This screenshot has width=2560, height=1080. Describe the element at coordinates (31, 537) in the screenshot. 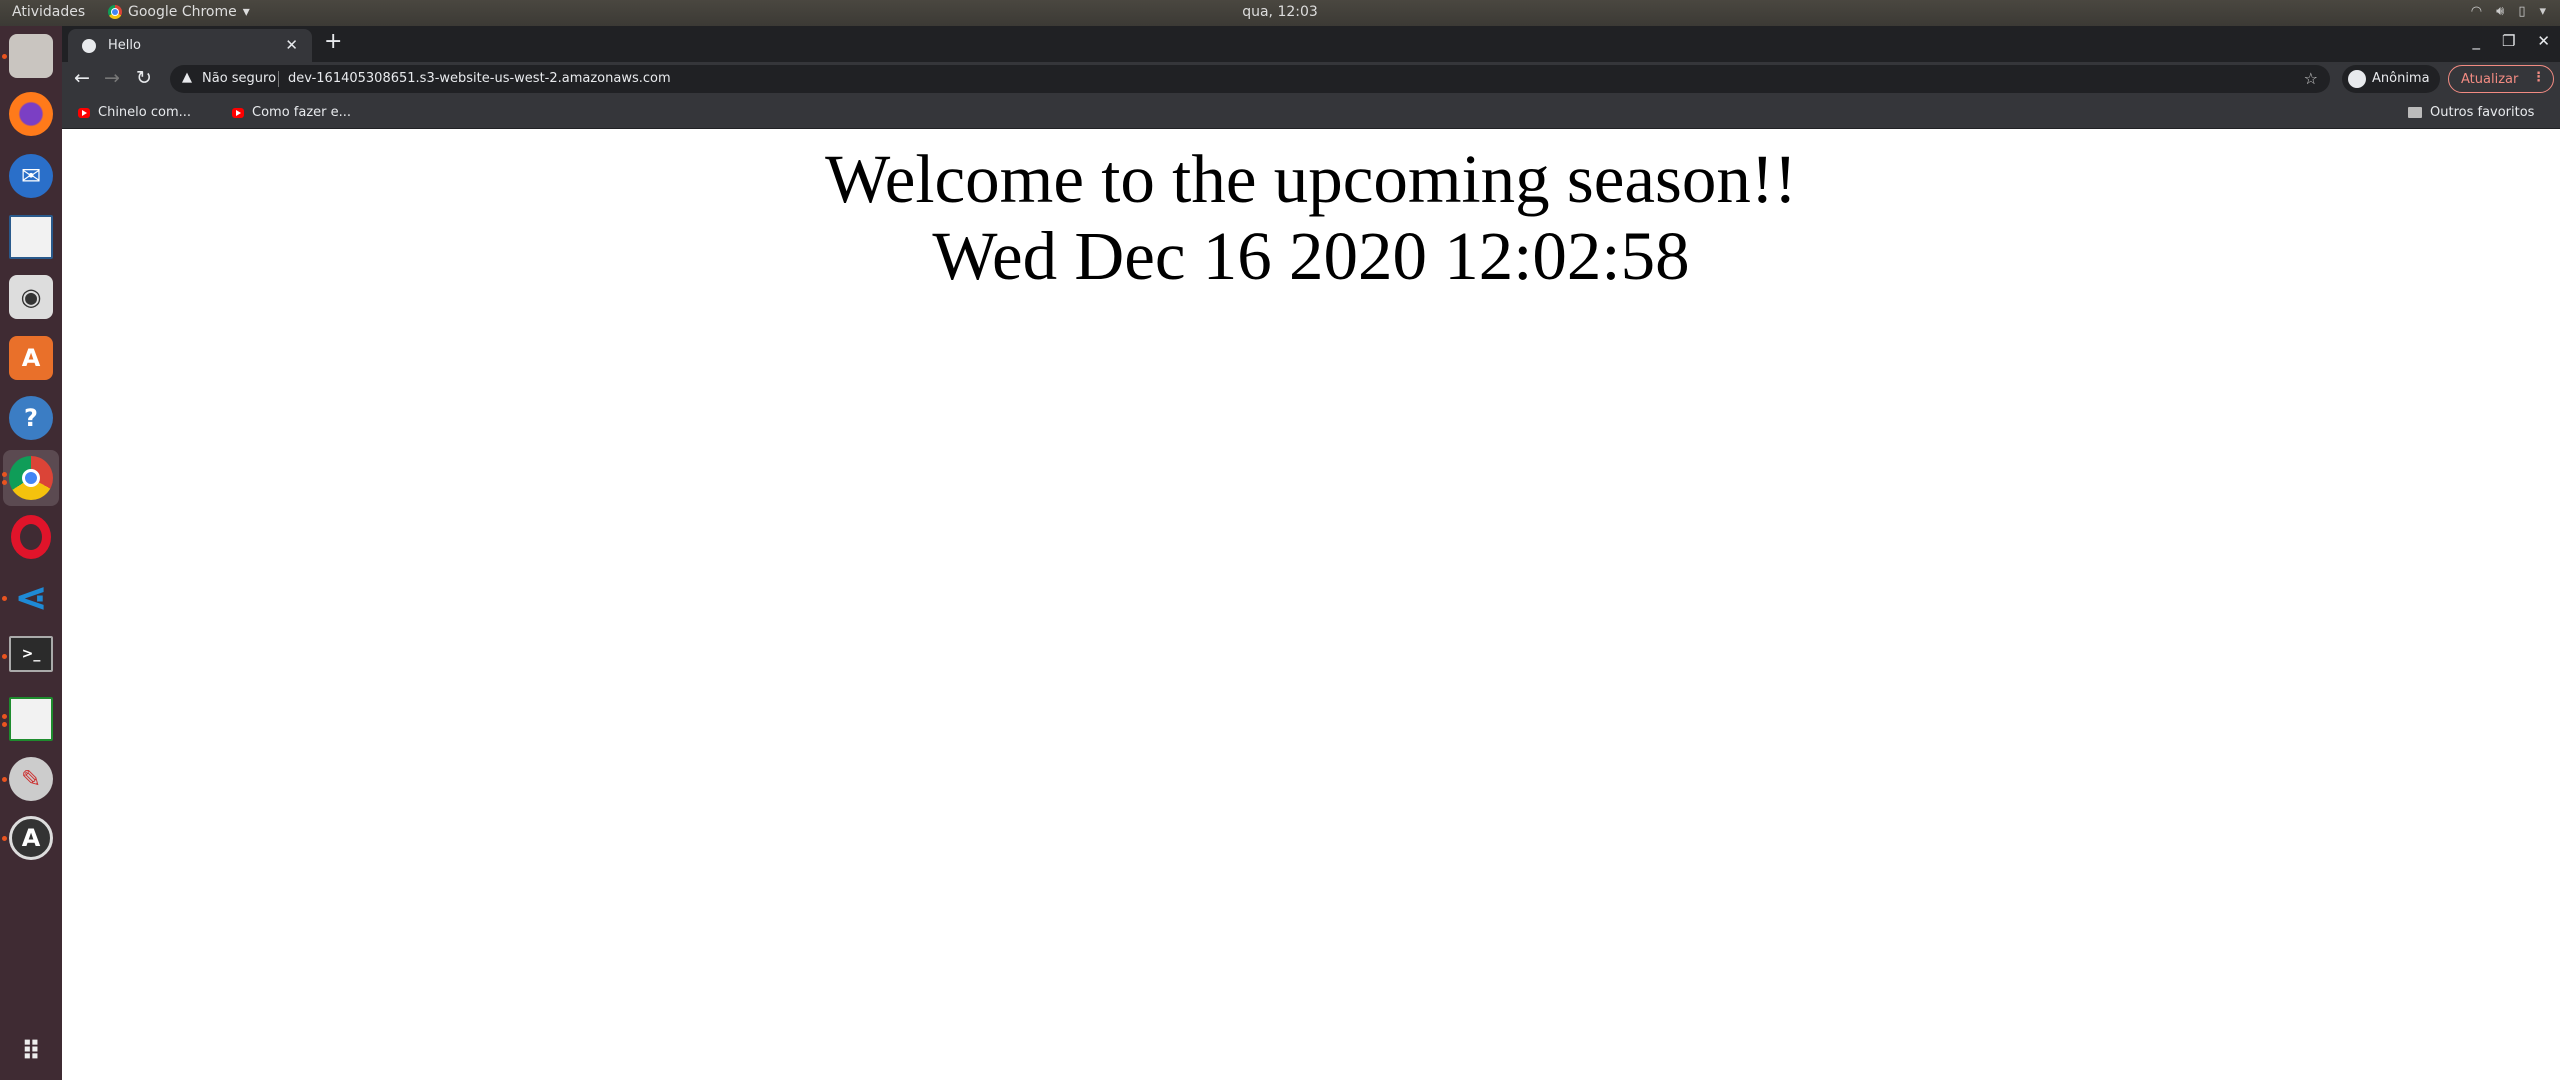

I see `opera-icon` at that location.